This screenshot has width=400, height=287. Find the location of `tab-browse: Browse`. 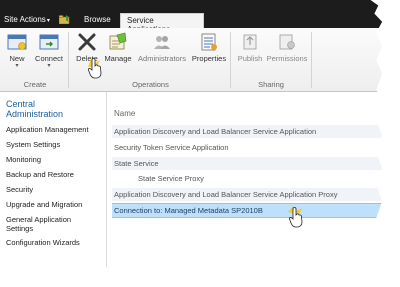

tab-browse: Browse is located at coordinates (99, 20).